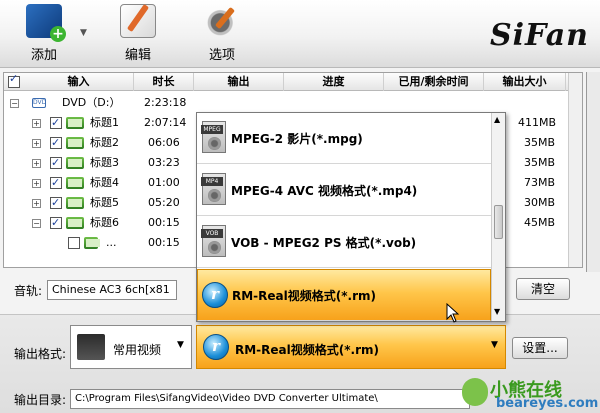 This screenshot has width=600, height=413. I want to click on audio-track-value: Chinese AC3 6ch[x81, so click(111, 289).